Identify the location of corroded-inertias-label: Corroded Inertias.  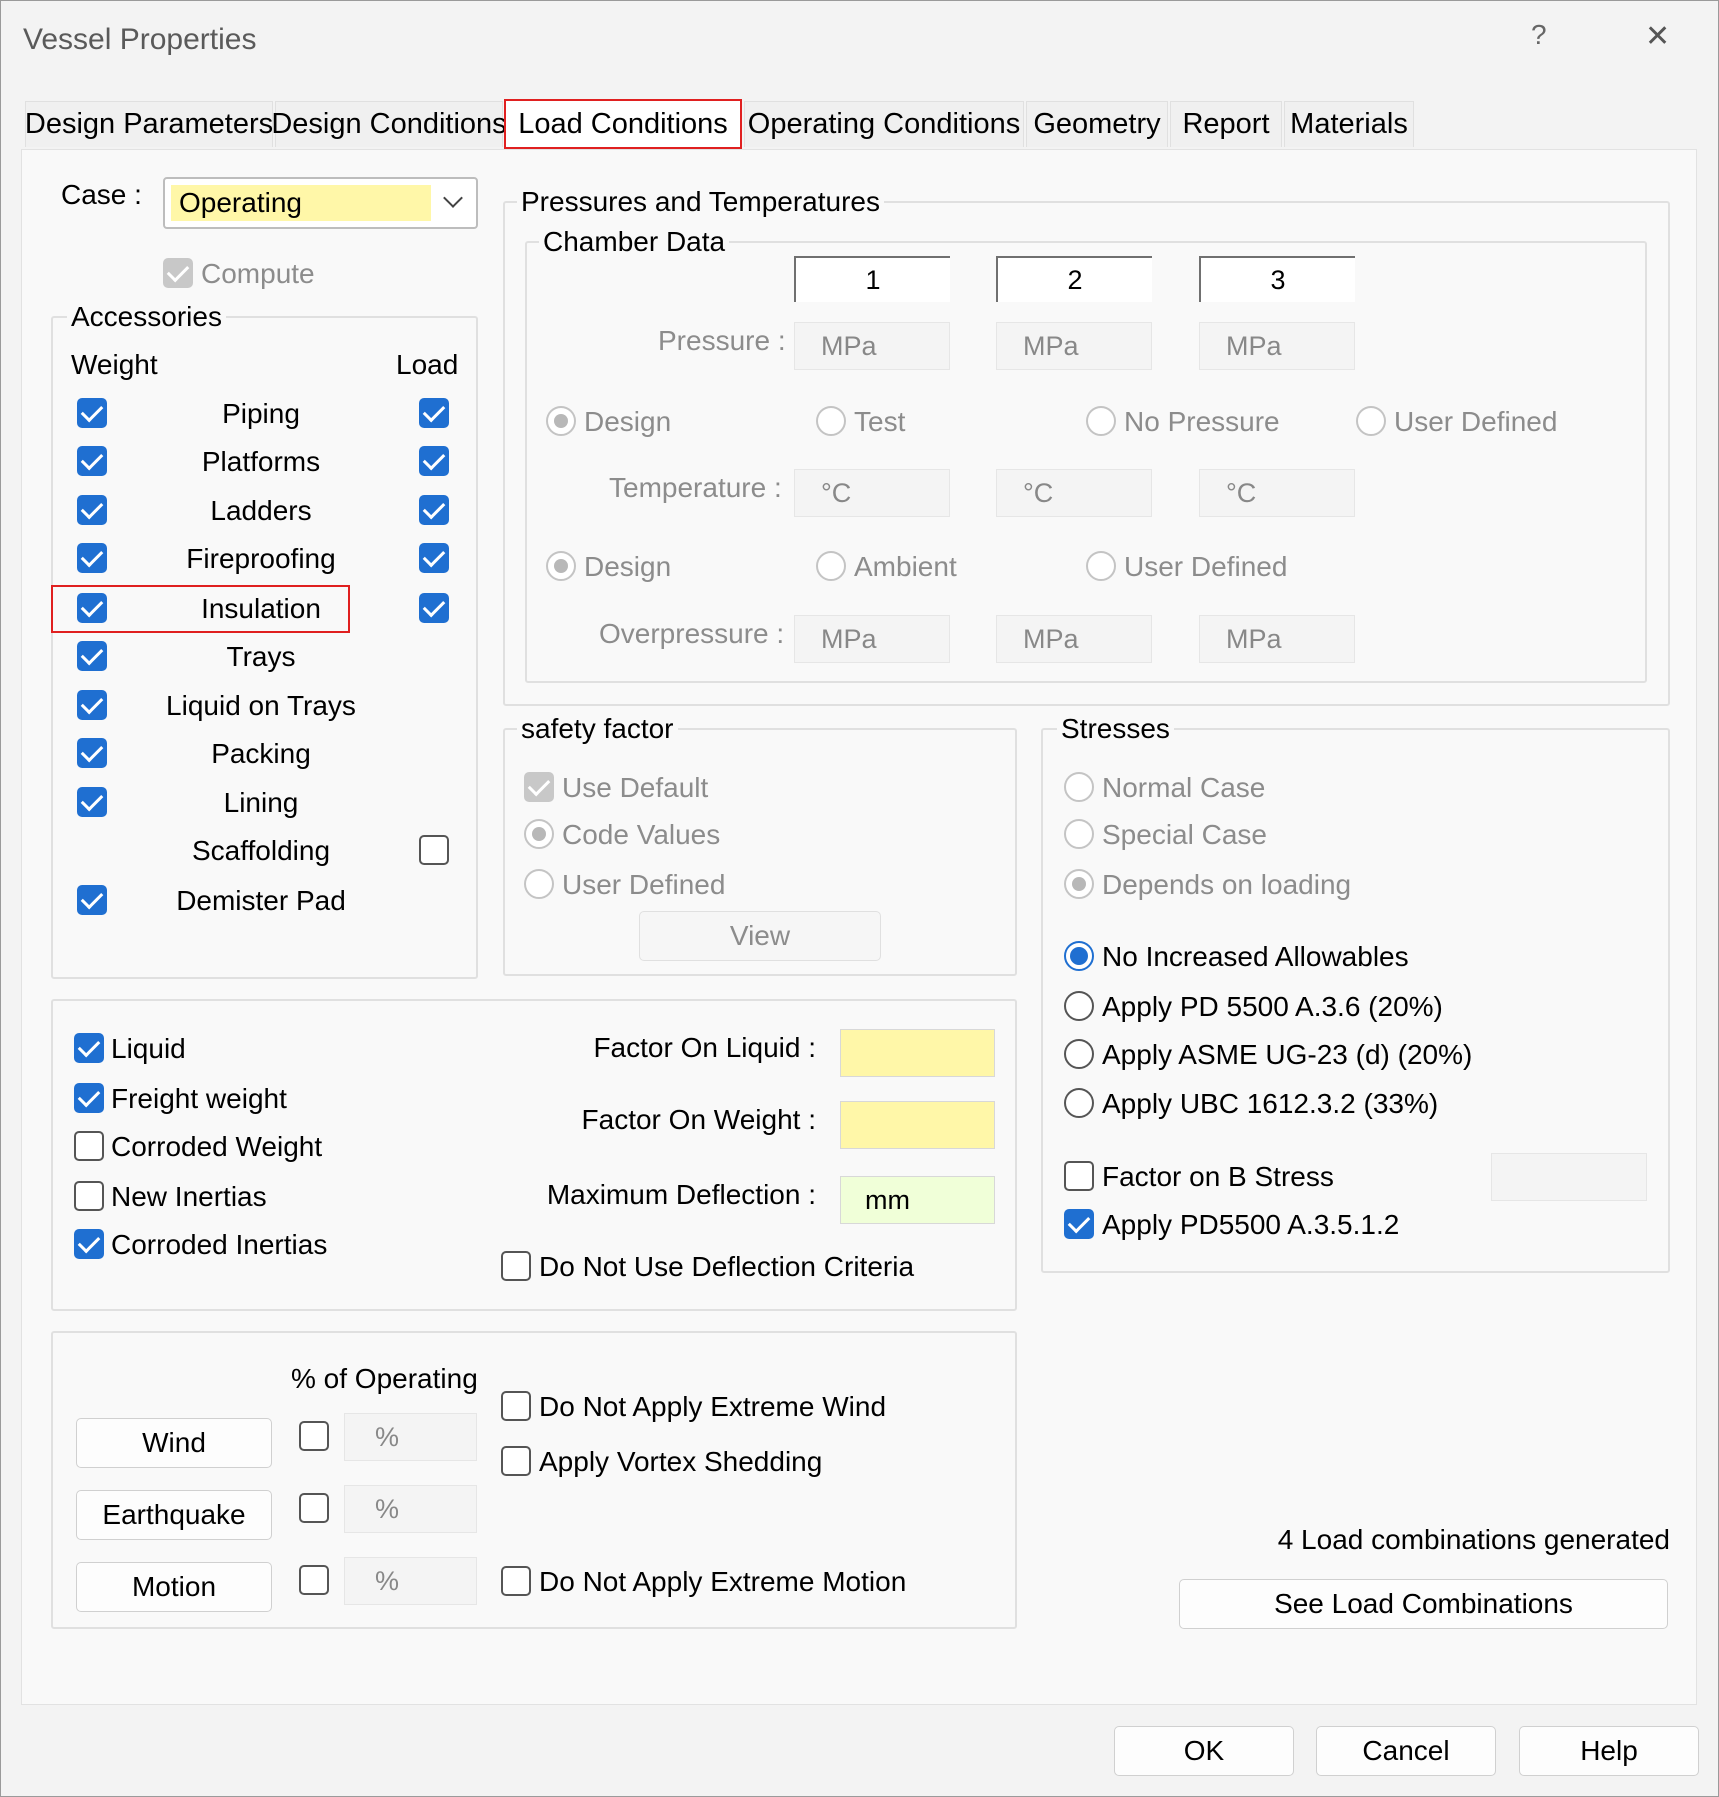
(219, 1244).